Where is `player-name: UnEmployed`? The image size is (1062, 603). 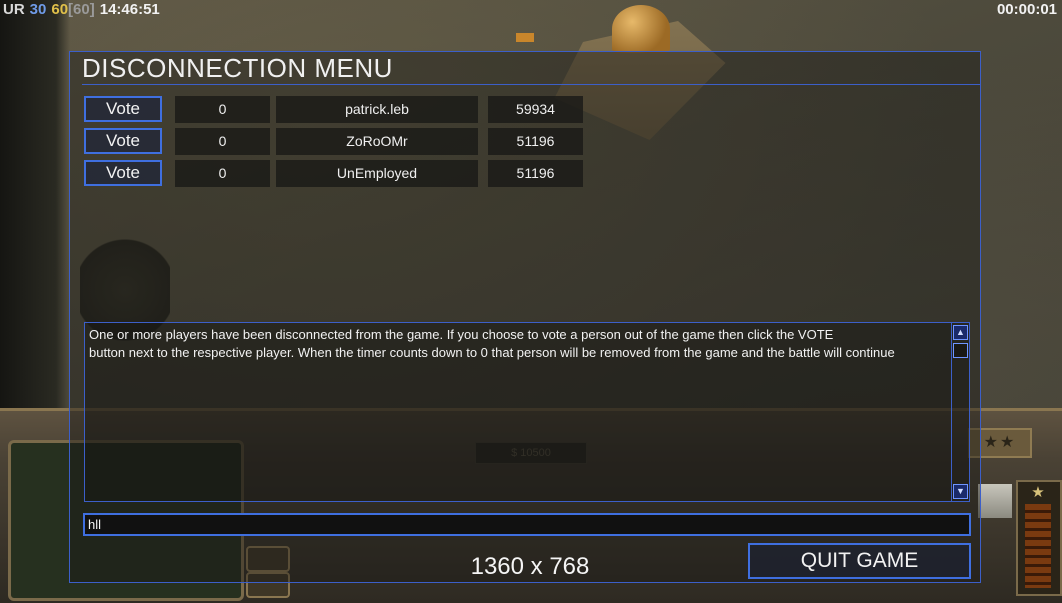 player-name: UnEmployed is located at coordinates (377, 173).